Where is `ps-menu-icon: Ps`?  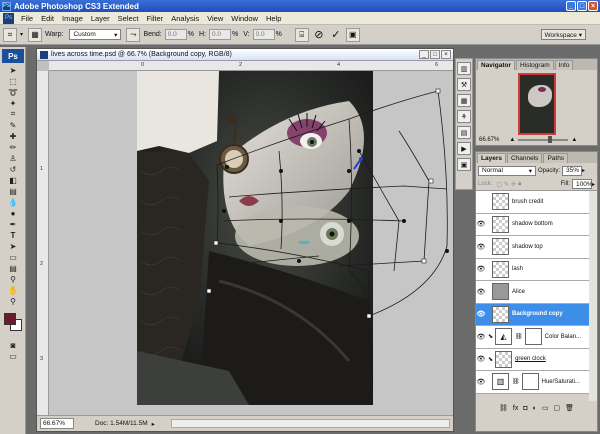 ps-menu-icon: Ps is located at coordinates (8, 18).